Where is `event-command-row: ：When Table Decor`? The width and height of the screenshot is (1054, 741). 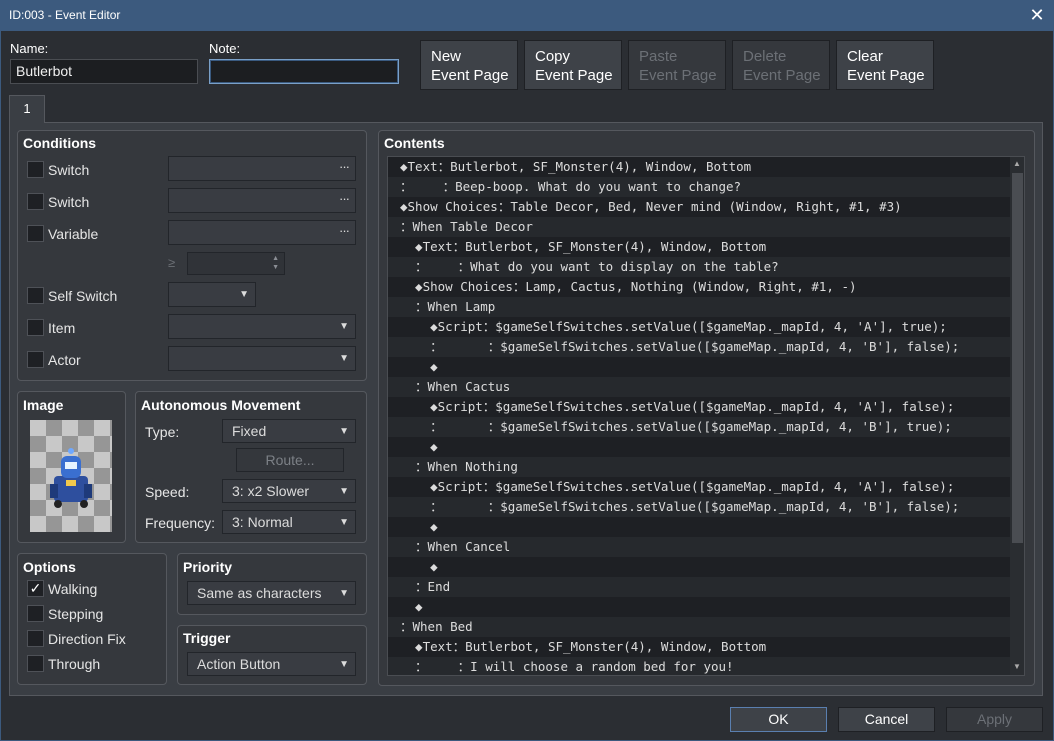
event-command-row: ：When Table Decor is located at coordinates (699, 227).